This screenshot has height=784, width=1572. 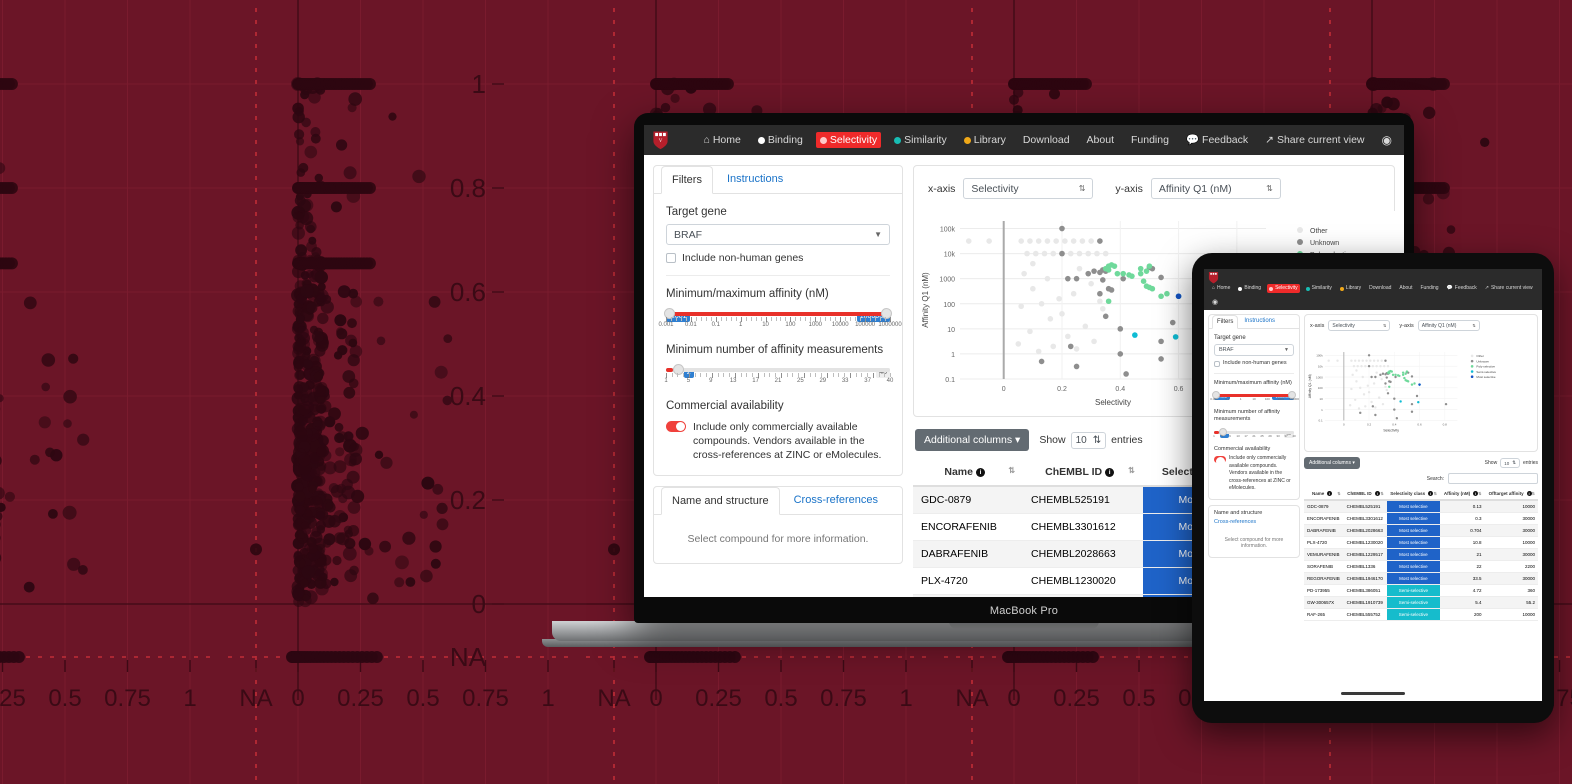 What do you see at coordinates (1083, 473) in the screenshot?
I see `column-header-chembl-id: ChEMBL ID i ⇅` at bounding box center [1083, 473].